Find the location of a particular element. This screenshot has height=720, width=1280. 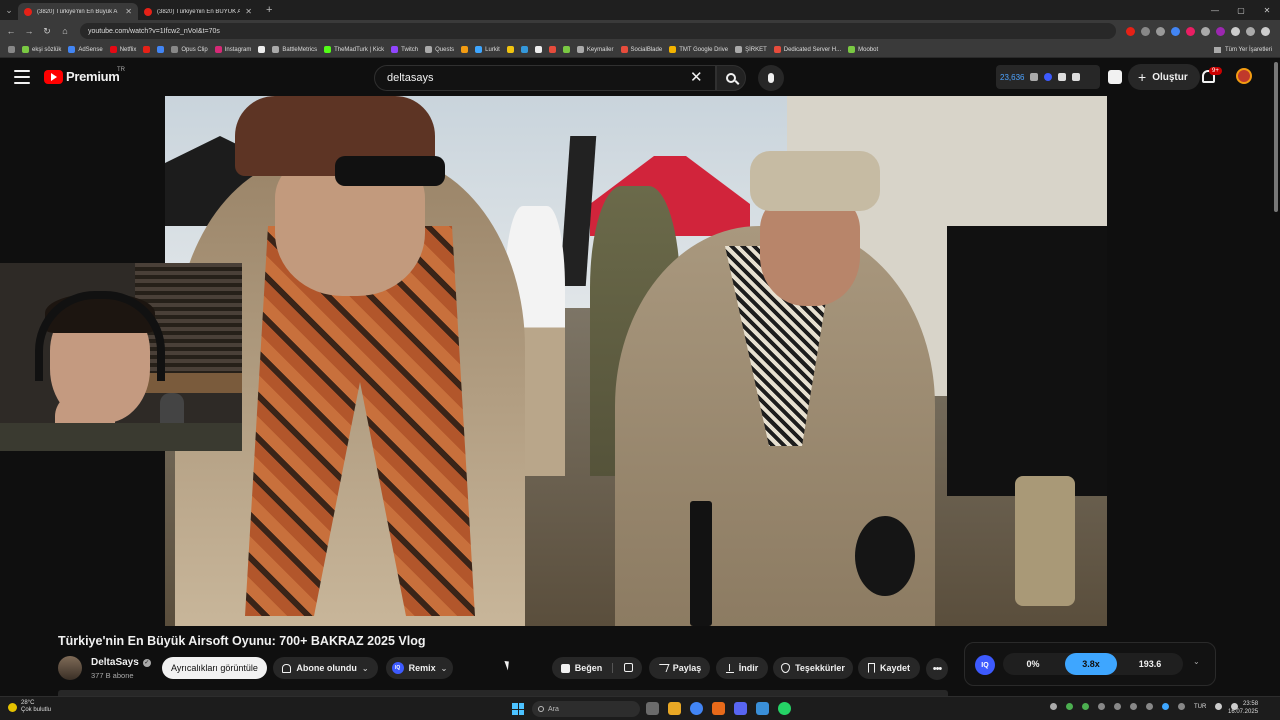

browser-tab-2: (3820) Türkiye'nin En BÜYÜK A ✕ is located at coordinates (198, 11).